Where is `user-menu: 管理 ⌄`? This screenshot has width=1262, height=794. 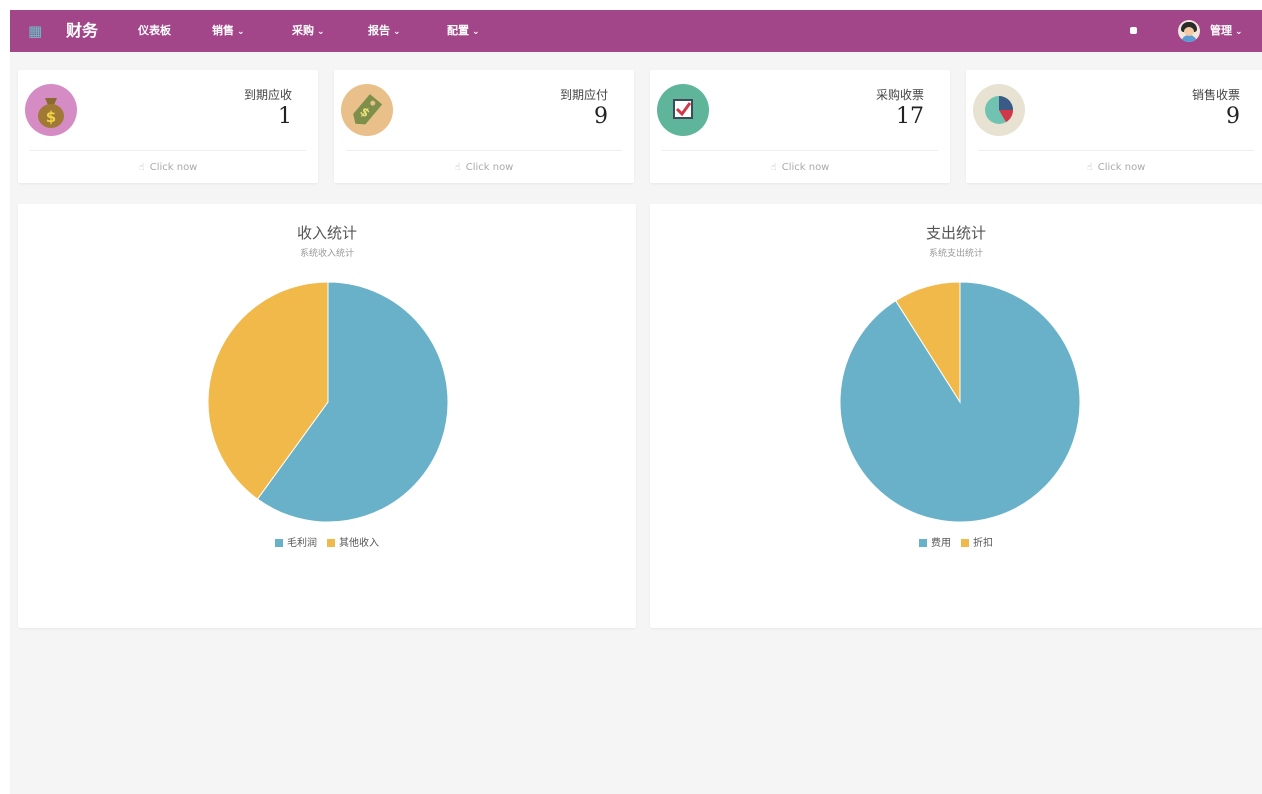 user-menu: 管理 ⌄ is located at coordinates (1226, 31).